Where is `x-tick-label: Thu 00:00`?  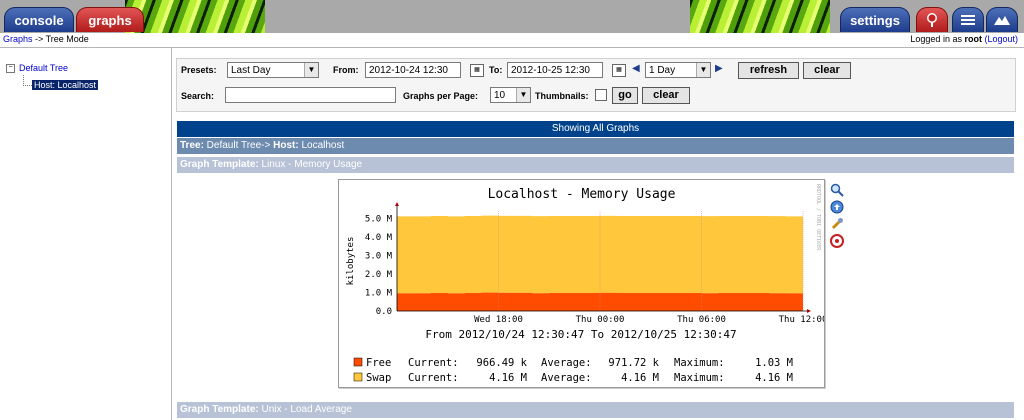 x-tick-label: Thu 00:00 is located at coordinates (600, 320).